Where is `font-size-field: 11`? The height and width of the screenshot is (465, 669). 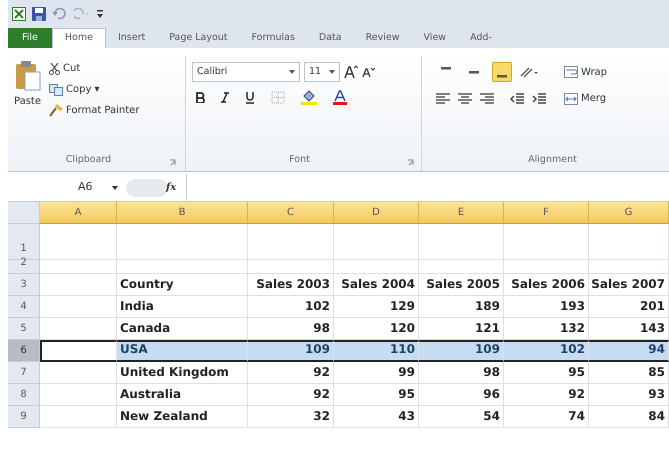
font-size-field: 11 is located at coordinates (322, 72).